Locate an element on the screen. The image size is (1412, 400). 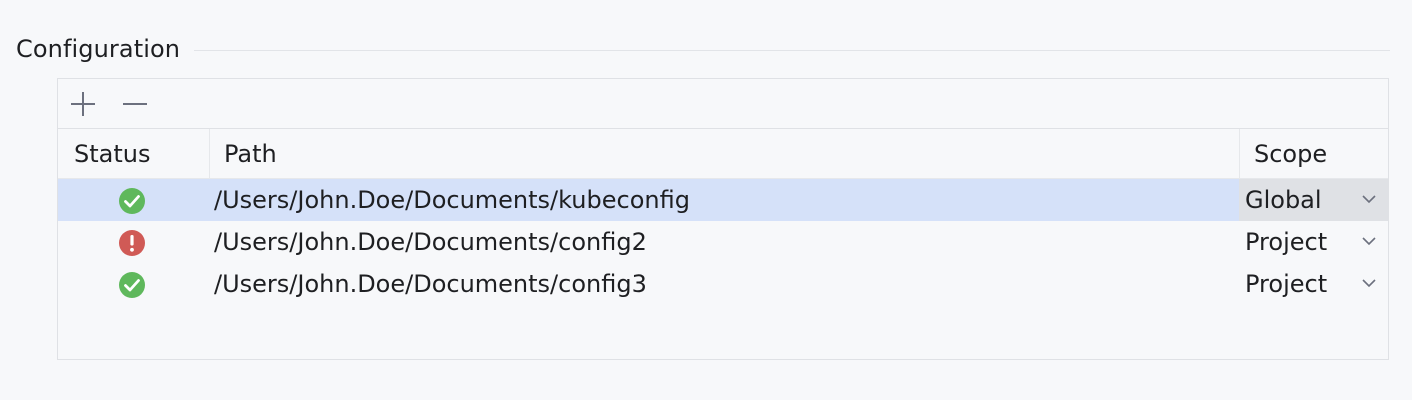
error-circle-icon is located at coordinates (132, 243).